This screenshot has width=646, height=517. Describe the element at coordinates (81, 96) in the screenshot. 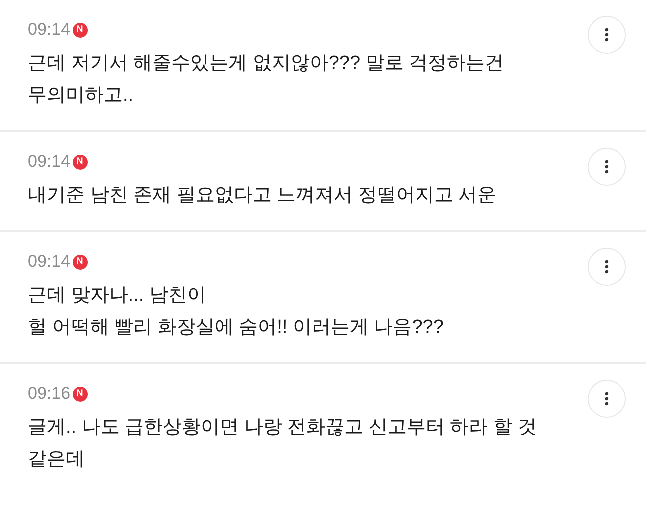

I see `comment-text: 무의미하고..` at that location.